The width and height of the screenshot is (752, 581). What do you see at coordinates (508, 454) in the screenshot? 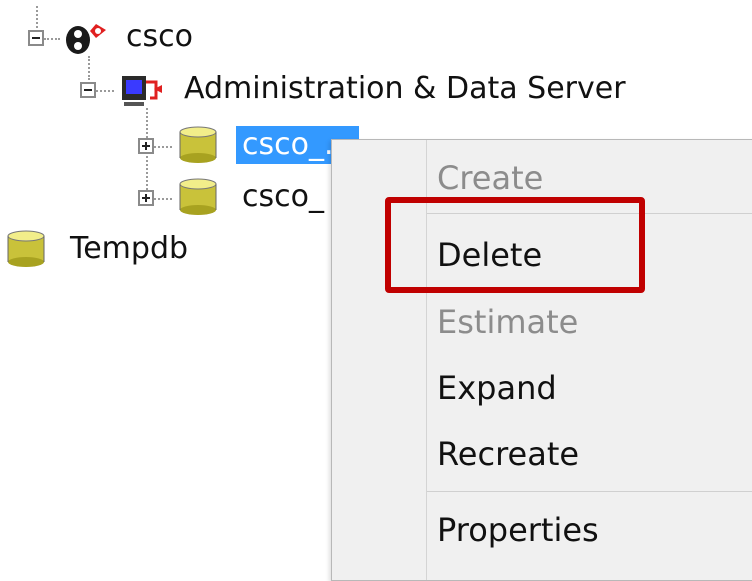
I see `menu-item-recreate: Recreate` at bounding box center [508, 454].